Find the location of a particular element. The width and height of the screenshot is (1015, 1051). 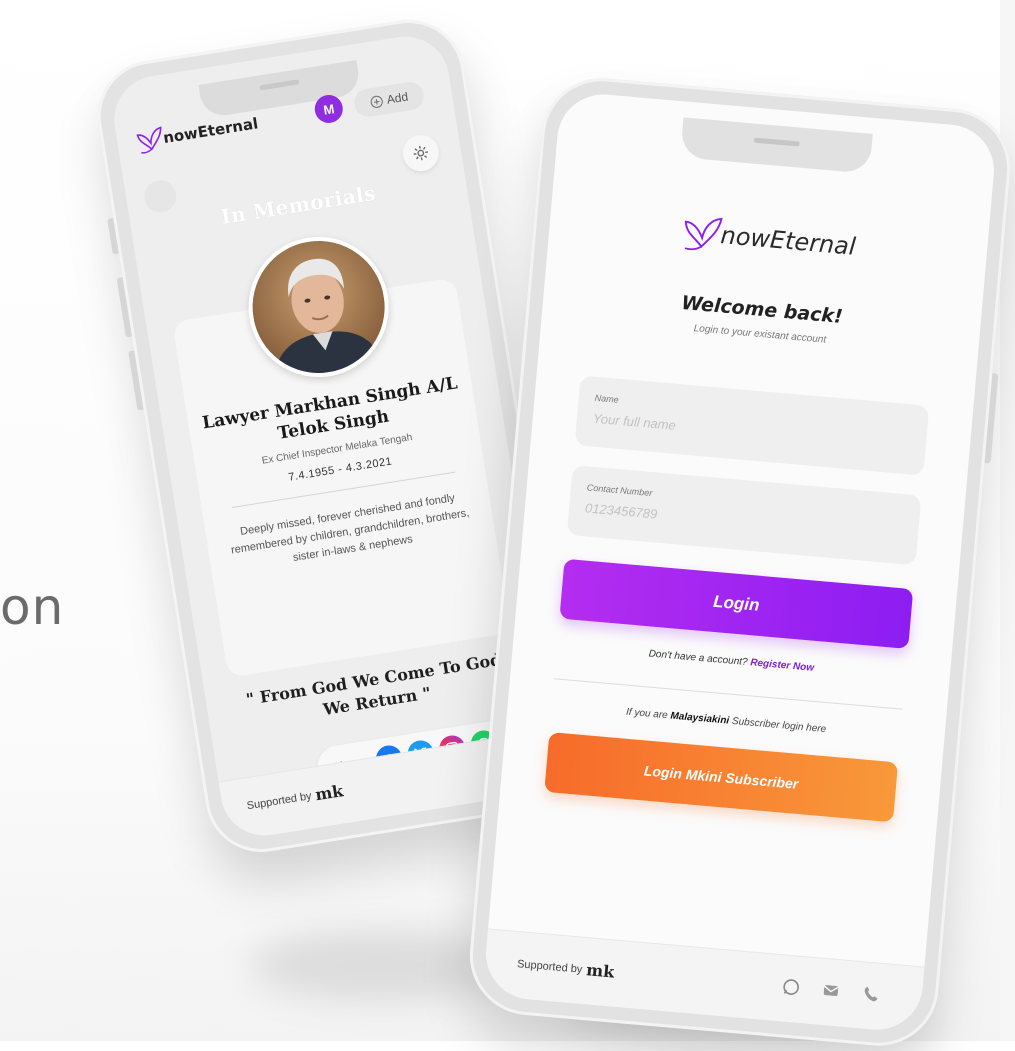

add-button: Add is located at coordinates (389, 99).